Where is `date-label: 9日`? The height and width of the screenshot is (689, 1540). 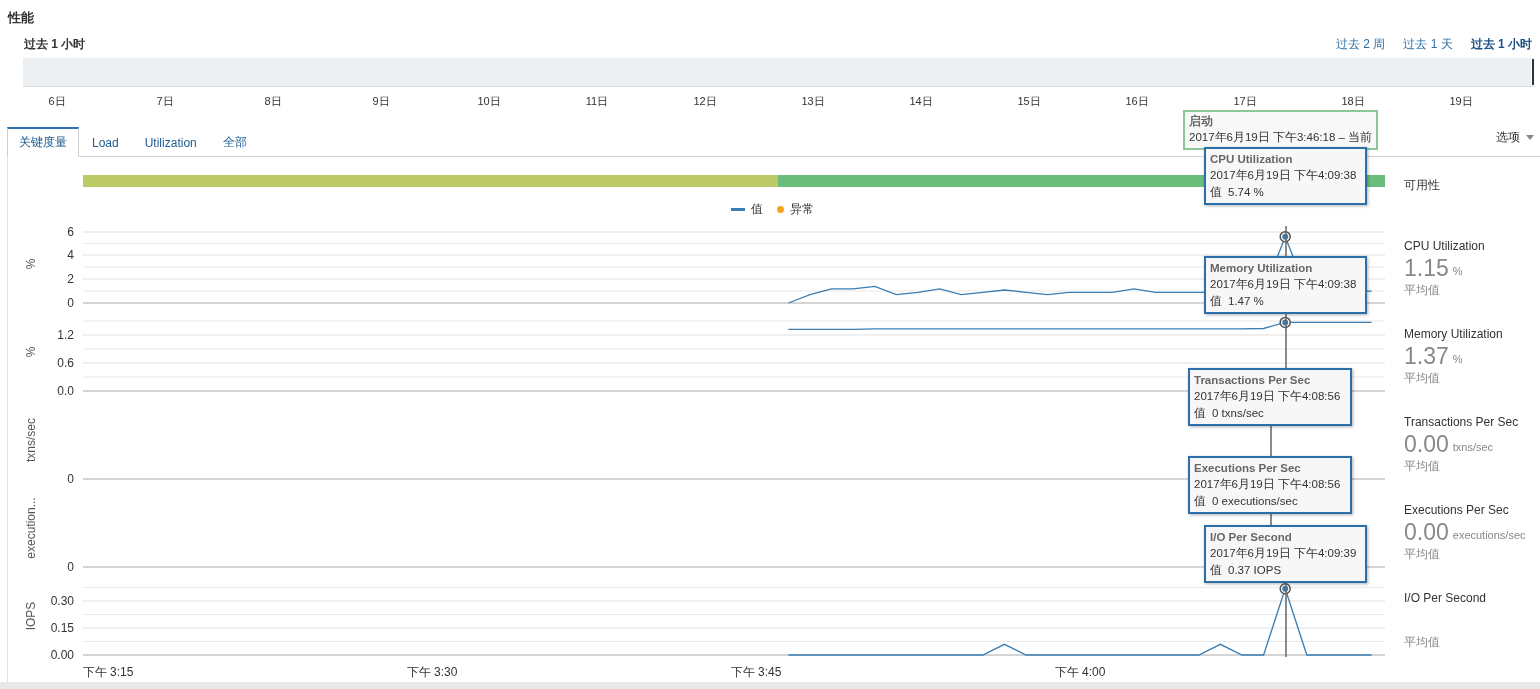
date-label: 9日 is located at coordinates (381, 101).